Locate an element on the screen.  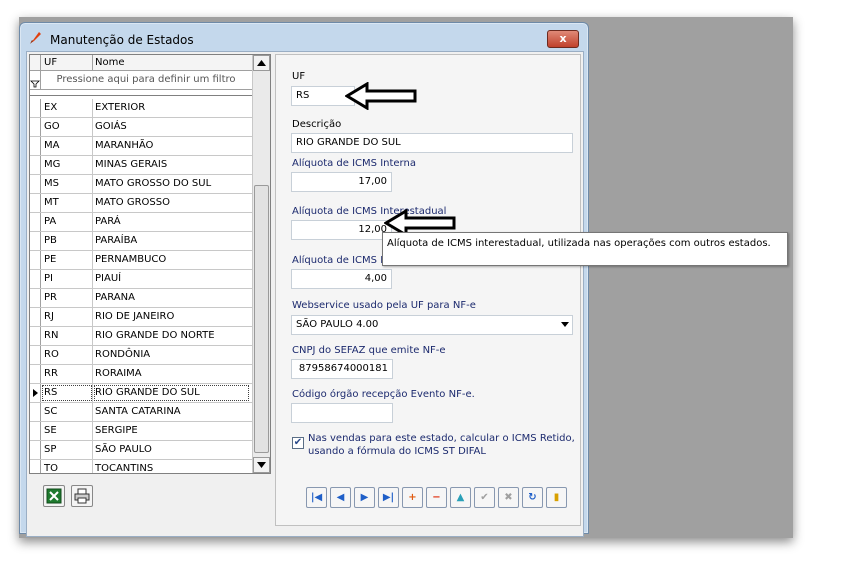
table-row: MS MATO GROSSO DO SUL is located at coordinates (141, 184).